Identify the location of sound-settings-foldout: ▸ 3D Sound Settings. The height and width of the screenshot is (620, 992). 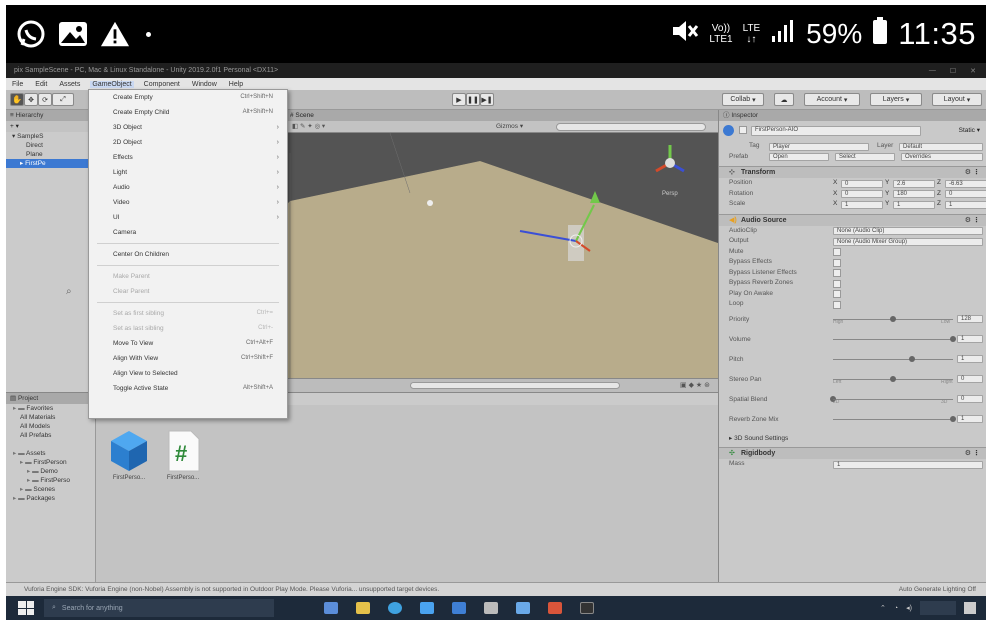
(852, 439).